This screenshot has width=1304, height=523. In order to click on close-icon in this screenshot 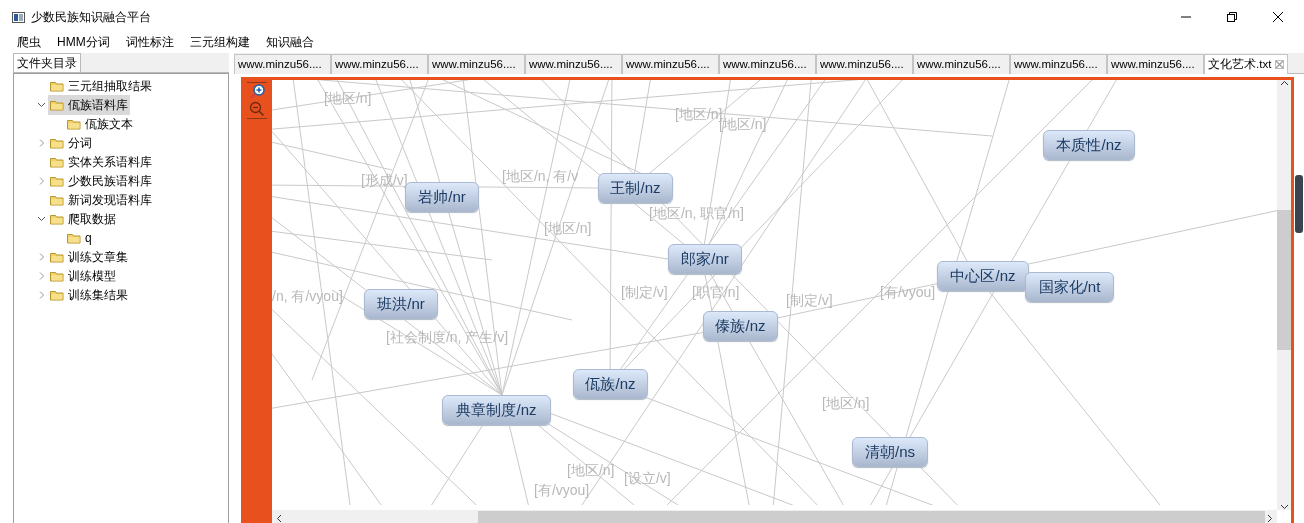, I will do `click(1278, 17)`.